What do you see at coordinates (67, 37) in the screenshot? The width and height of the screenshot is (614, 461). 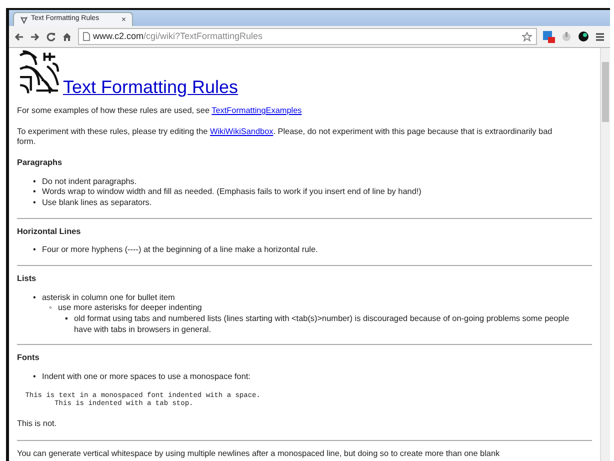 I see `home-icon` at bounding box center [67, 37].